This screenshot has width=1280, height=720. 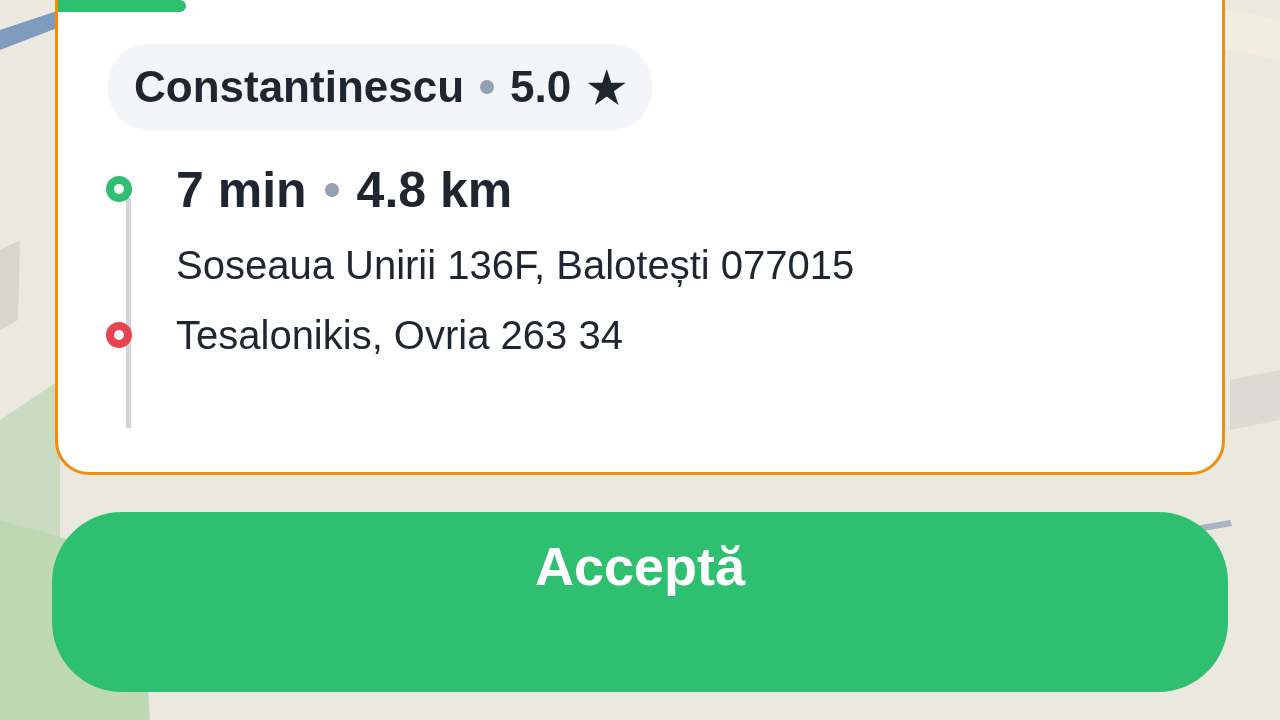 I want to click on rider-name: Constantinescu, so click(x=299, y=87).